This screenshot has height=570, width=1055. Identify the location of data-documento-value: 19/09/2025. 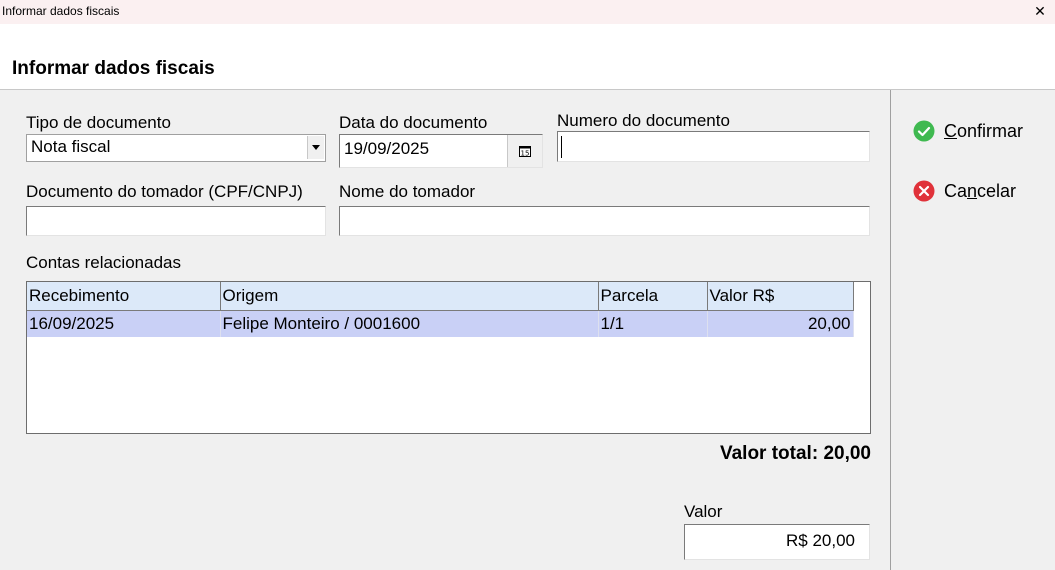
(387, 148).